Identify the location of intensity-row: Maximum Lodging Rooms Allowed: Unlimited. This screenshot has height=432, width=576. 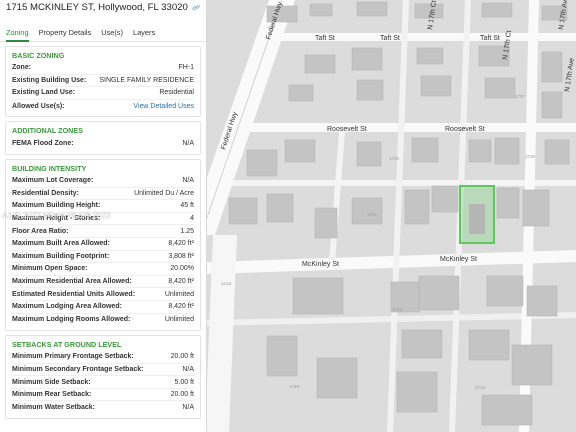
(103, 320).